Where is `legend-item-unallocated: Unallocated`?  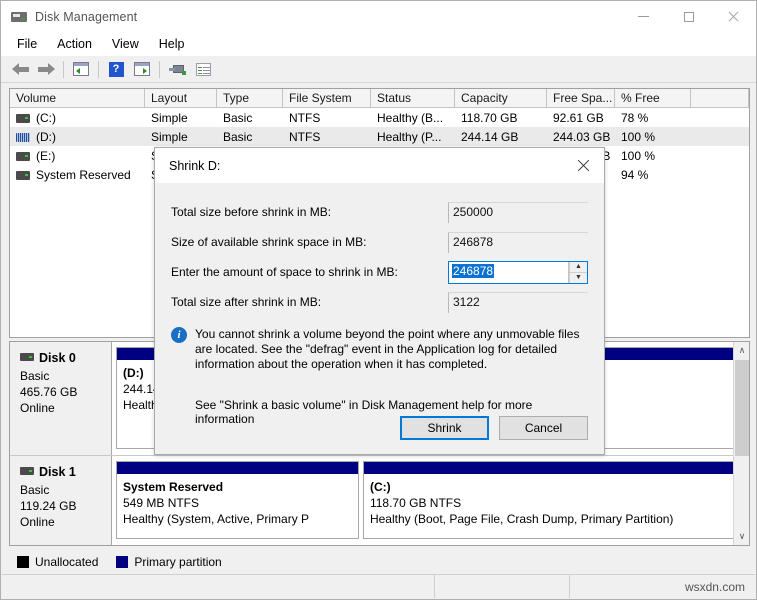
legend-item-unallocated: Unallocated is located at coordinates (57, 562).